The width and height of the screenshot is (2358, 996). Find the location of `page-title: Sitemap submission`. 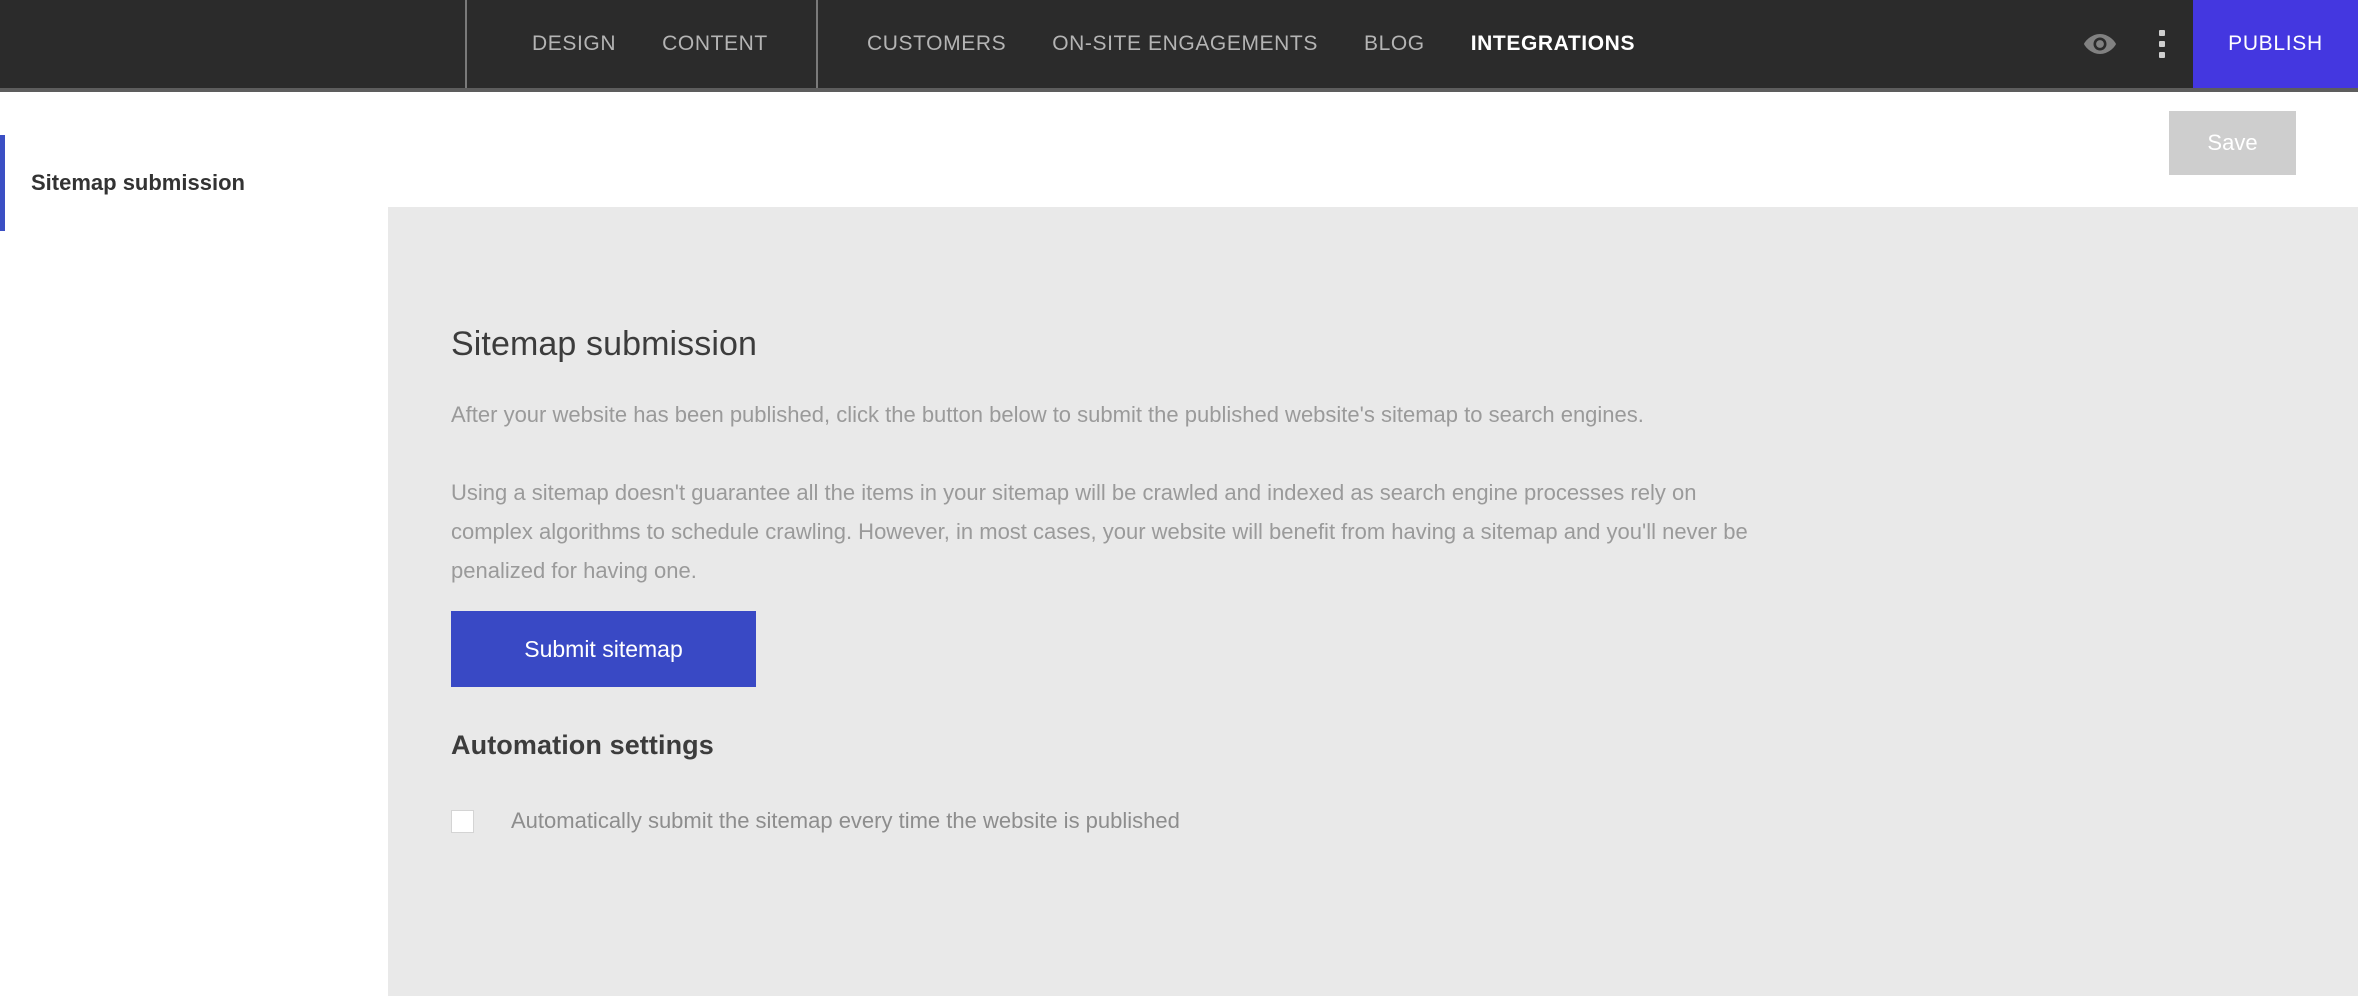

page-title: Sitemap submission is located at coordinates (604, 344).